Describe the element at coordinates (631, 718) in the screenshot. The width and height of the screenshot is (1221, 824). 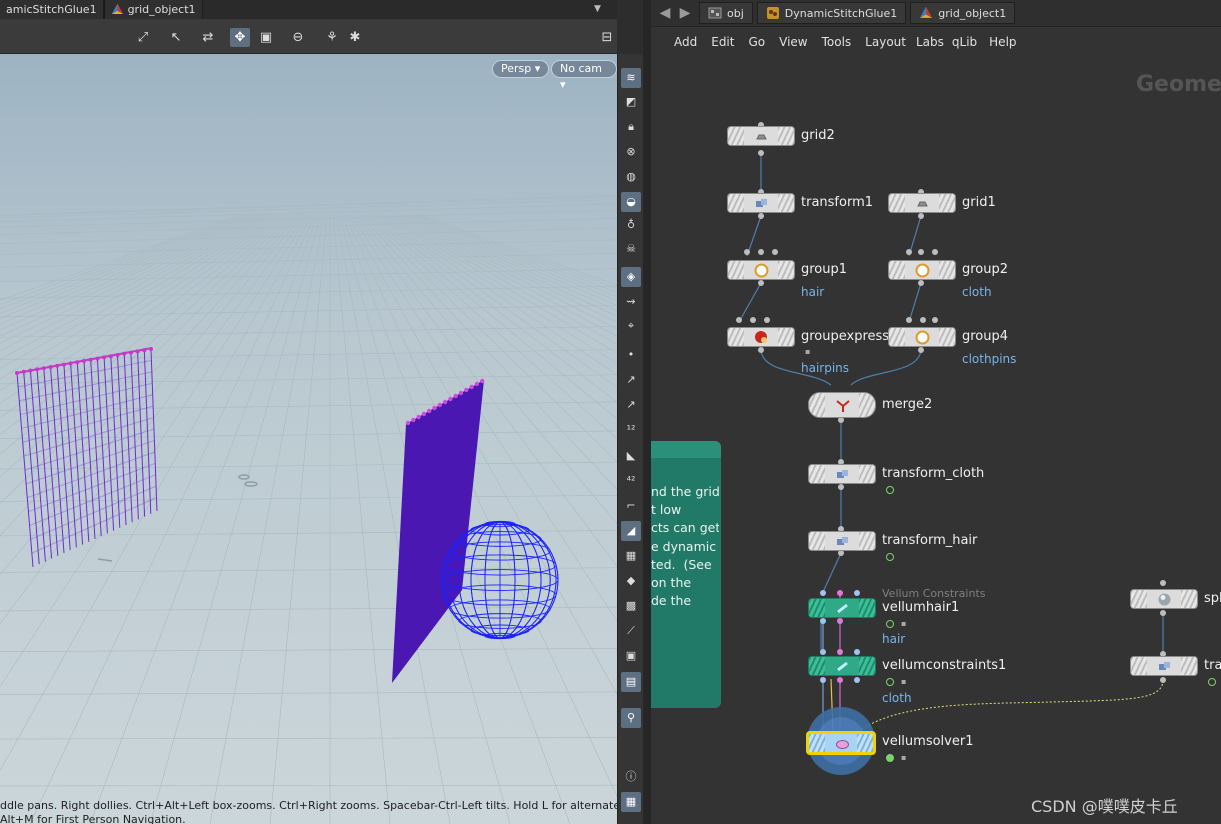
I see `location-pin-icon: ⚲` at that location.